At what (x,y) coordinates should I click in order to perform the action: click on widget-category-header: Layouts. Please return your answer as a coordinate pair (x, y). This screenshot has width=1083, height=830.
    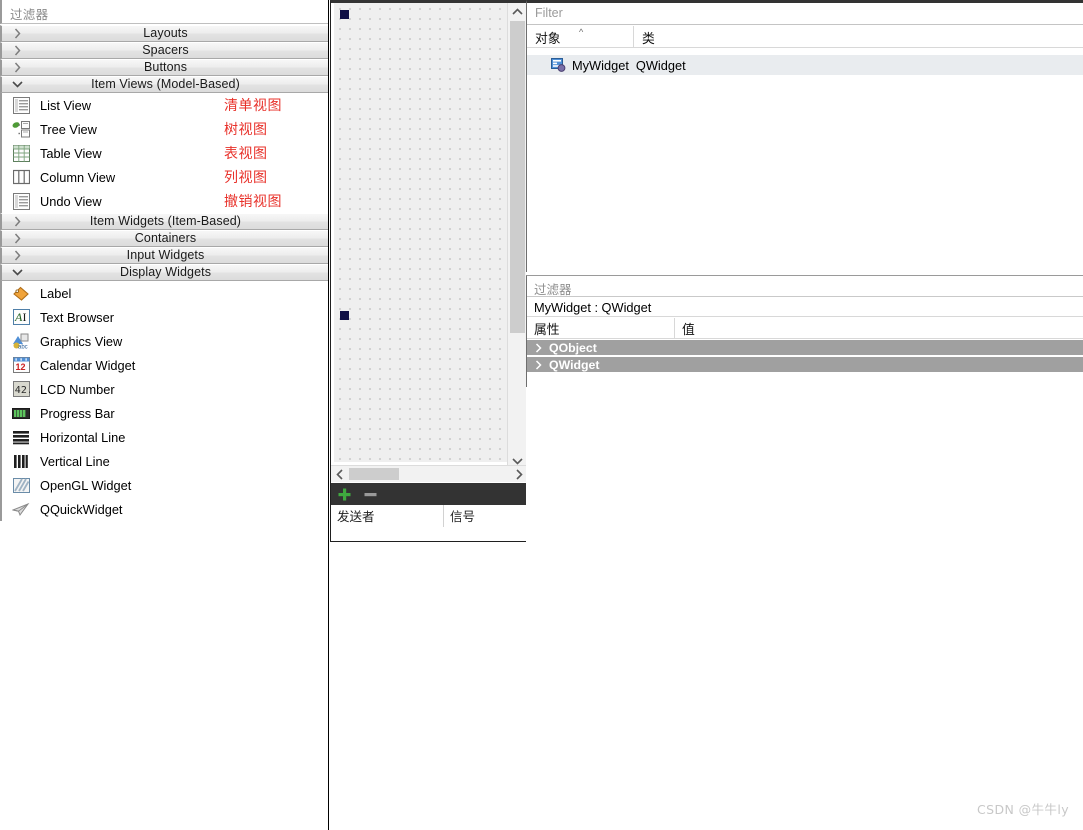
    Looking at the image, I should click on (164, 33).